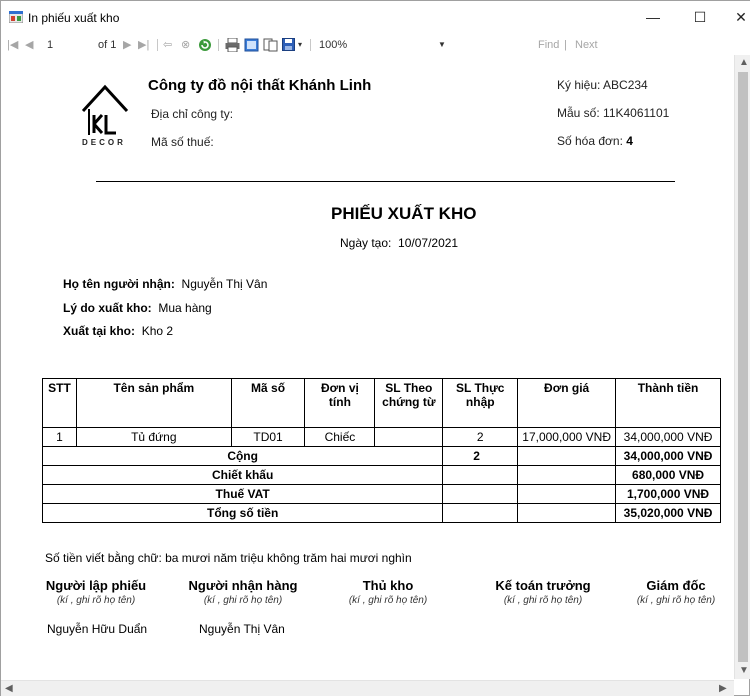 The height and width of the screenshot is (696, 750). I want to click on cell-doc-qty, so click(409, 437).